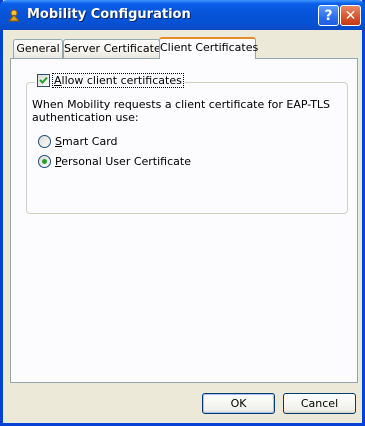  I want to click on personal-user-certificate-label: Personal User Certificate, so click(123, 161).